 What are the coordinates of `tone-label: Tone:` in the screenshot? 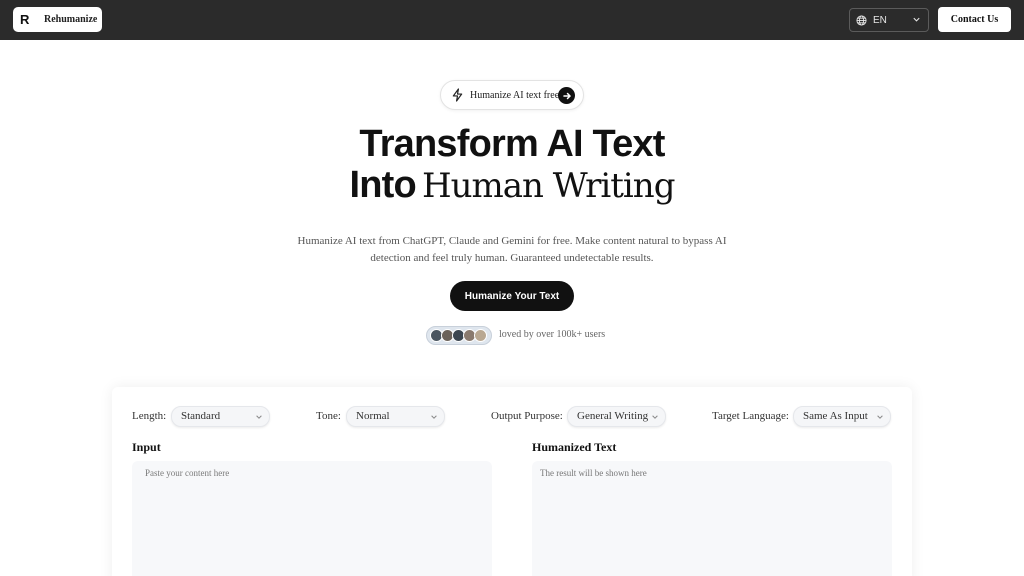 It's located at (328, 416).